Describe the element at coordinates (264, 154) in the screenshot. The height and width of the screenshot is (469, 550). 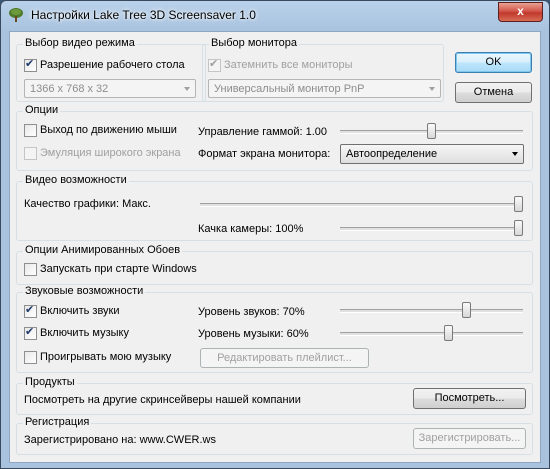
I see `aspect-label: Формат экрана монитора:` at that location.